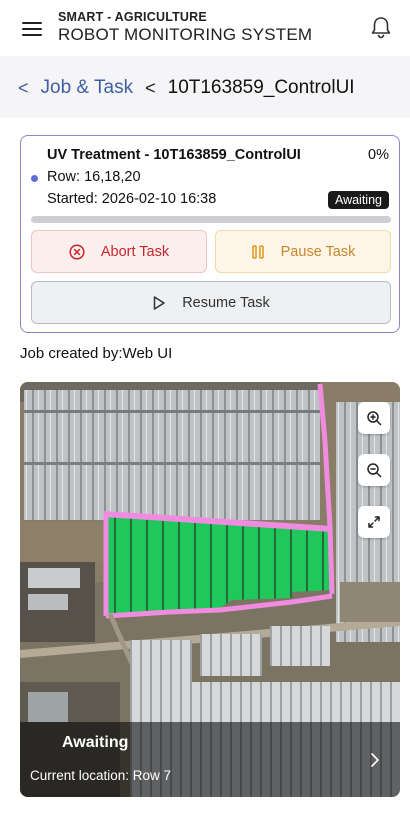 The width and height of the screenshot is (410, 820). Describe the element at coordinates (32, 23) in the screenshot. I see `hamburger-menu-icon` at that location.